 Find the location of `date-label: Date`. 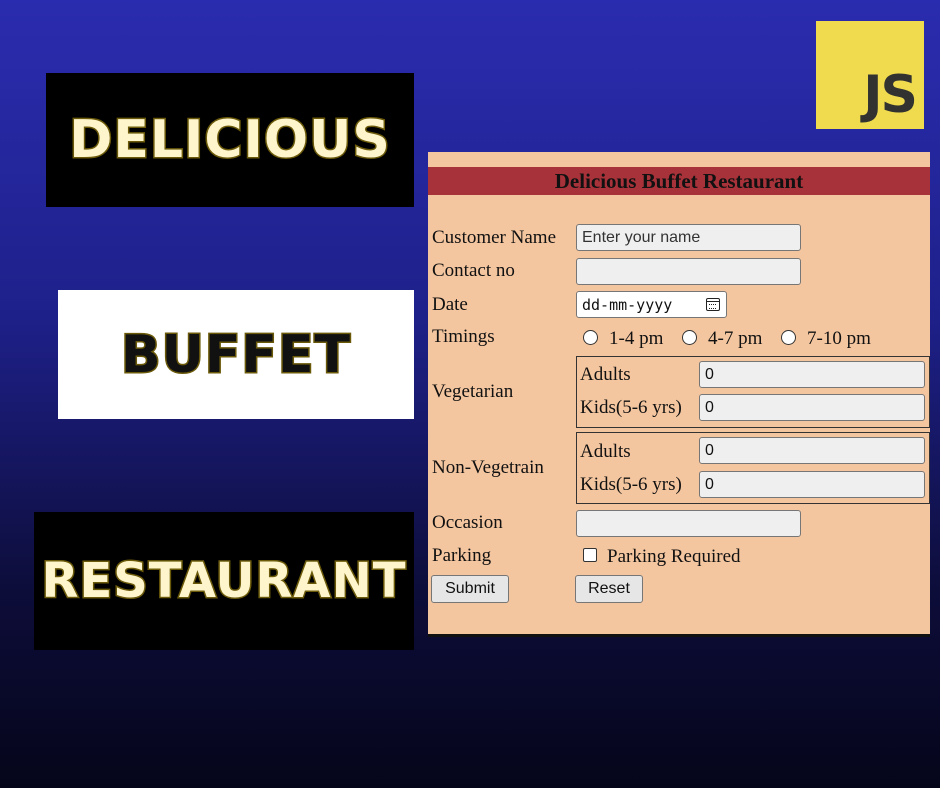

date-label: Date is located at coordinates (450, 304).